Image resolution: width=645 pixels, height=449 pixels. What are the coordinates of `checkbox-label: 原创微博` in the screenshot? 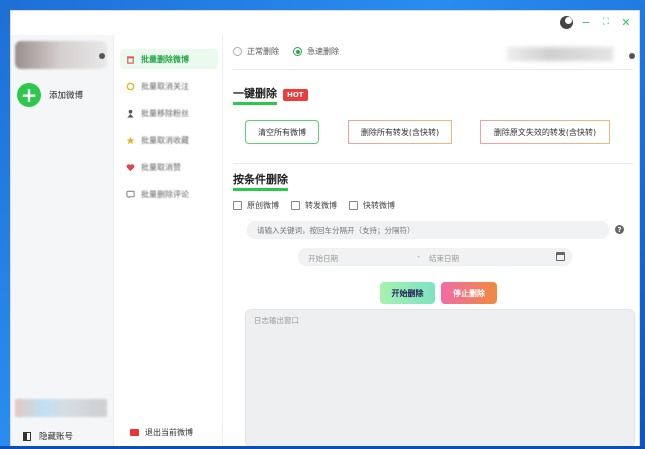 It's located at (263, 205).